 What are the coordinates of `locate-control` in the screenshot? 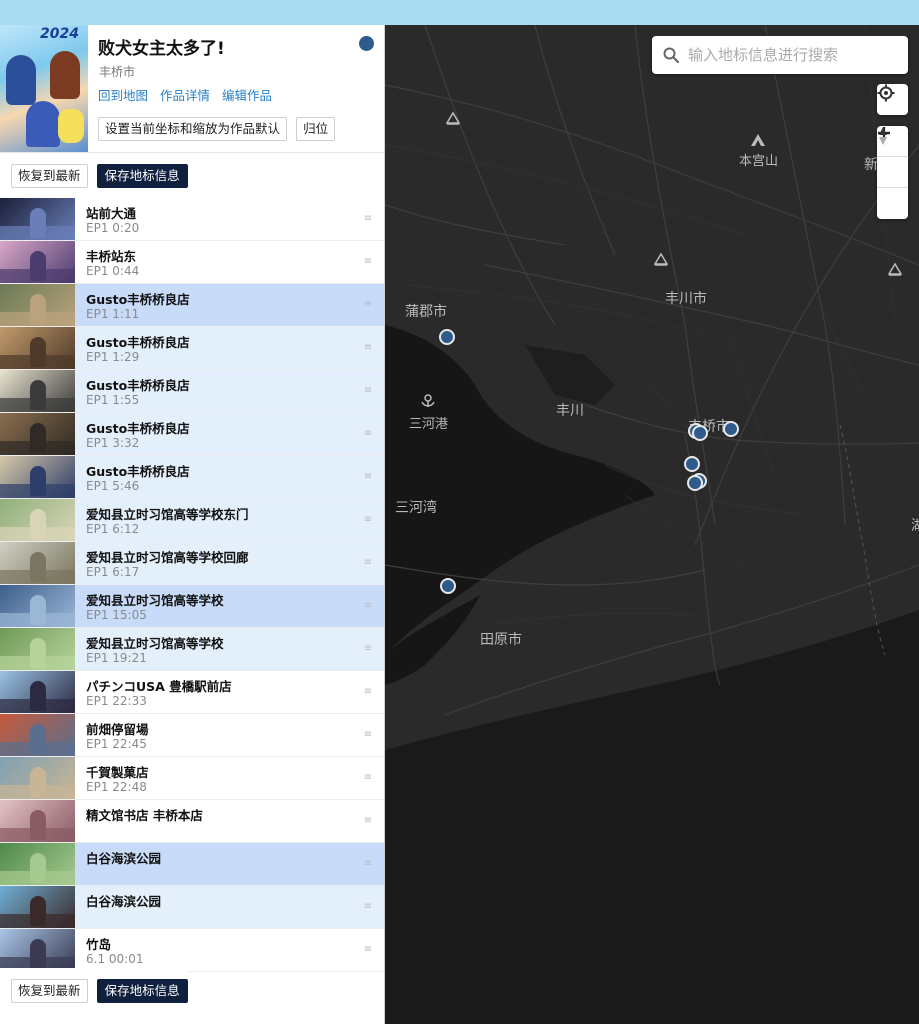 It's located at (892, 99).